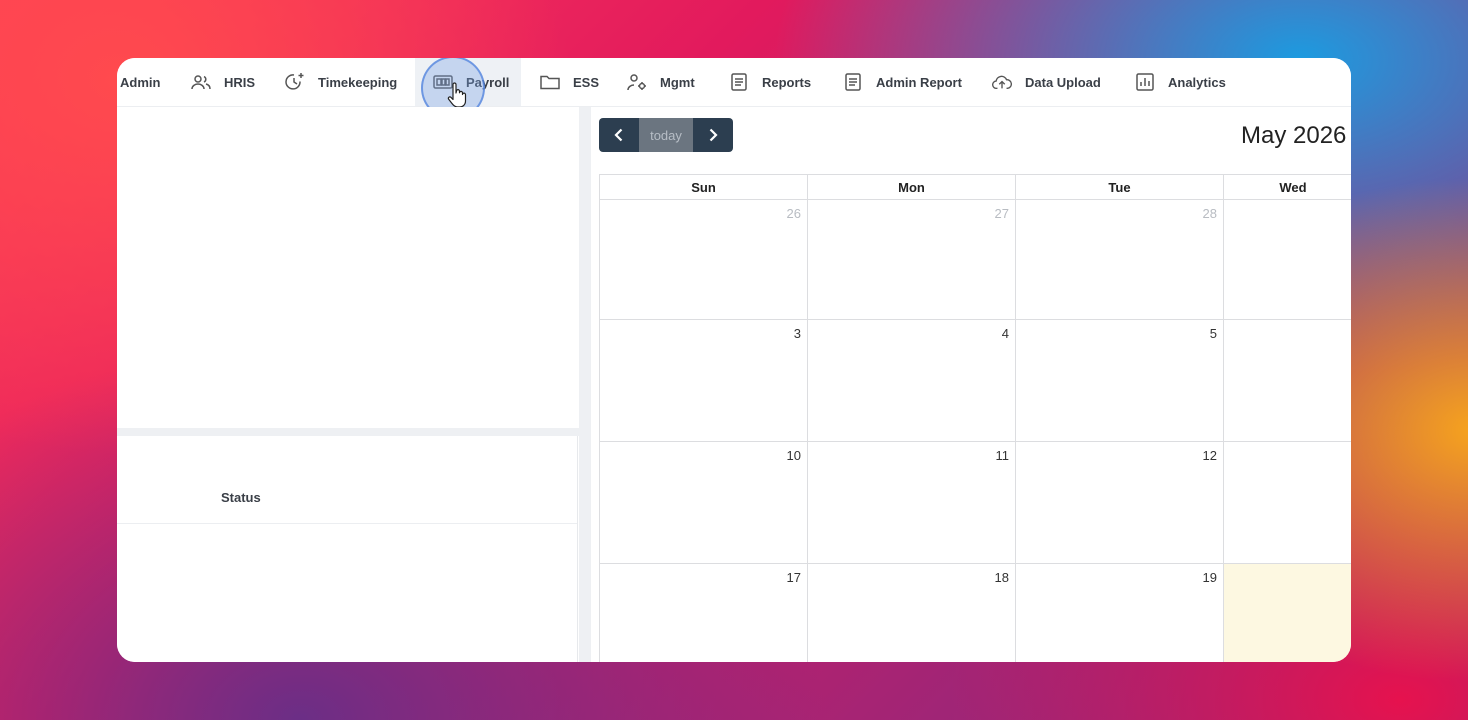  I want to click on day-number: 5, so click(1213, 333).